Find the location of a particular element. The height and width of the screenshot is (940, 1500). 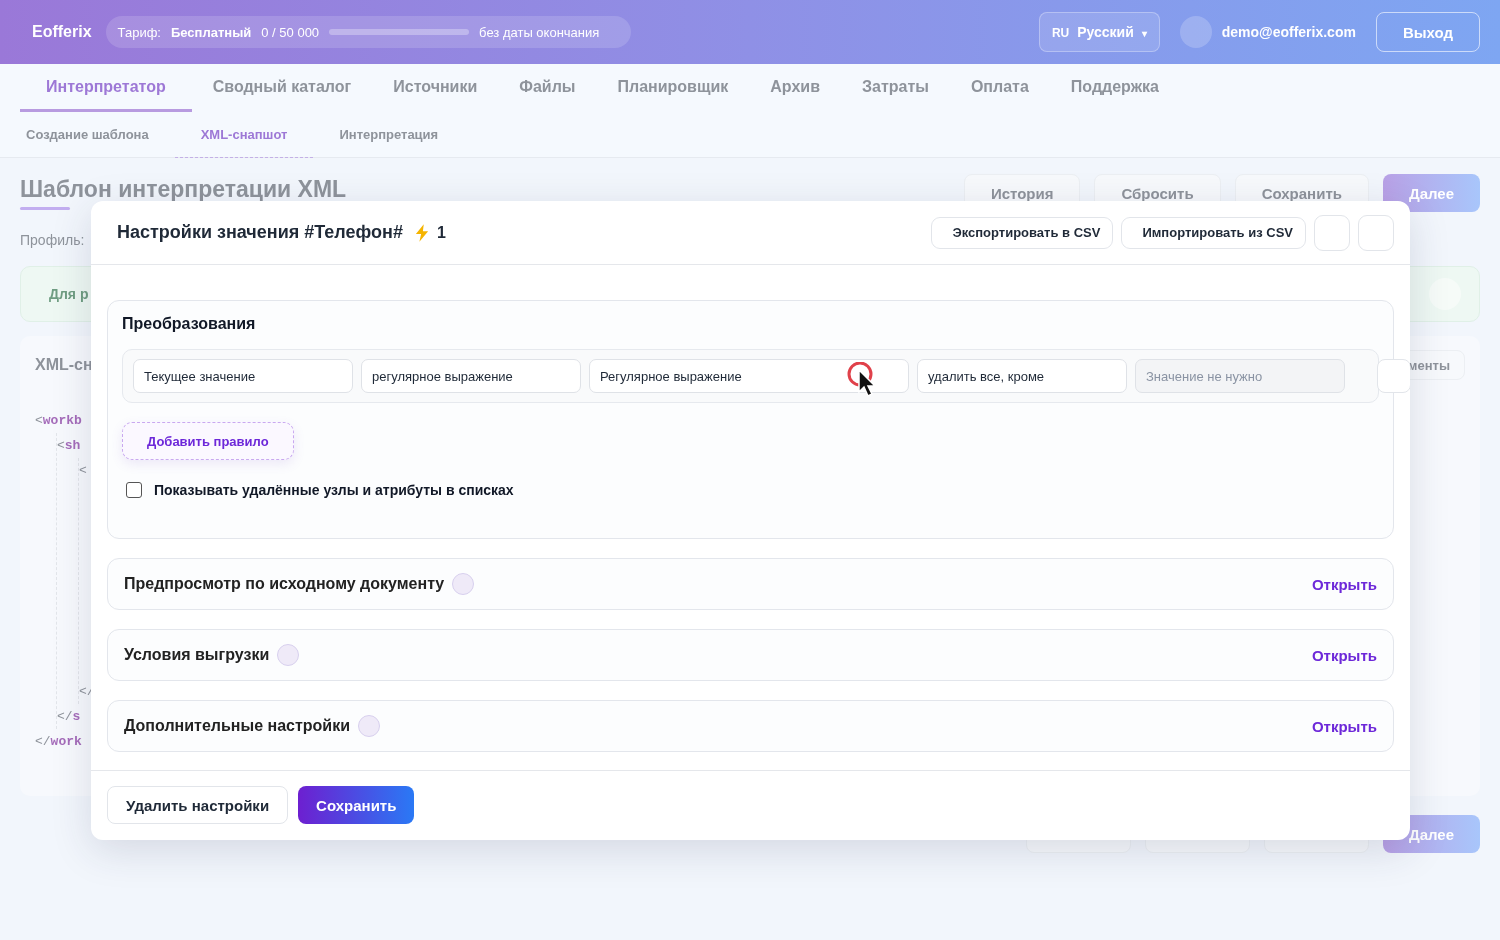

code-line: < is located at coordinates (83, 471).